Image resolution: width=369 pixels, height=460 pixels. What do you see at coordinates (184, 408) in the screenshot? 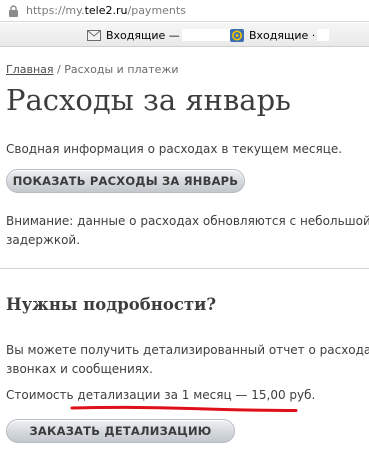
I see `red-underline-annotation` at bounding box center [184, 408].